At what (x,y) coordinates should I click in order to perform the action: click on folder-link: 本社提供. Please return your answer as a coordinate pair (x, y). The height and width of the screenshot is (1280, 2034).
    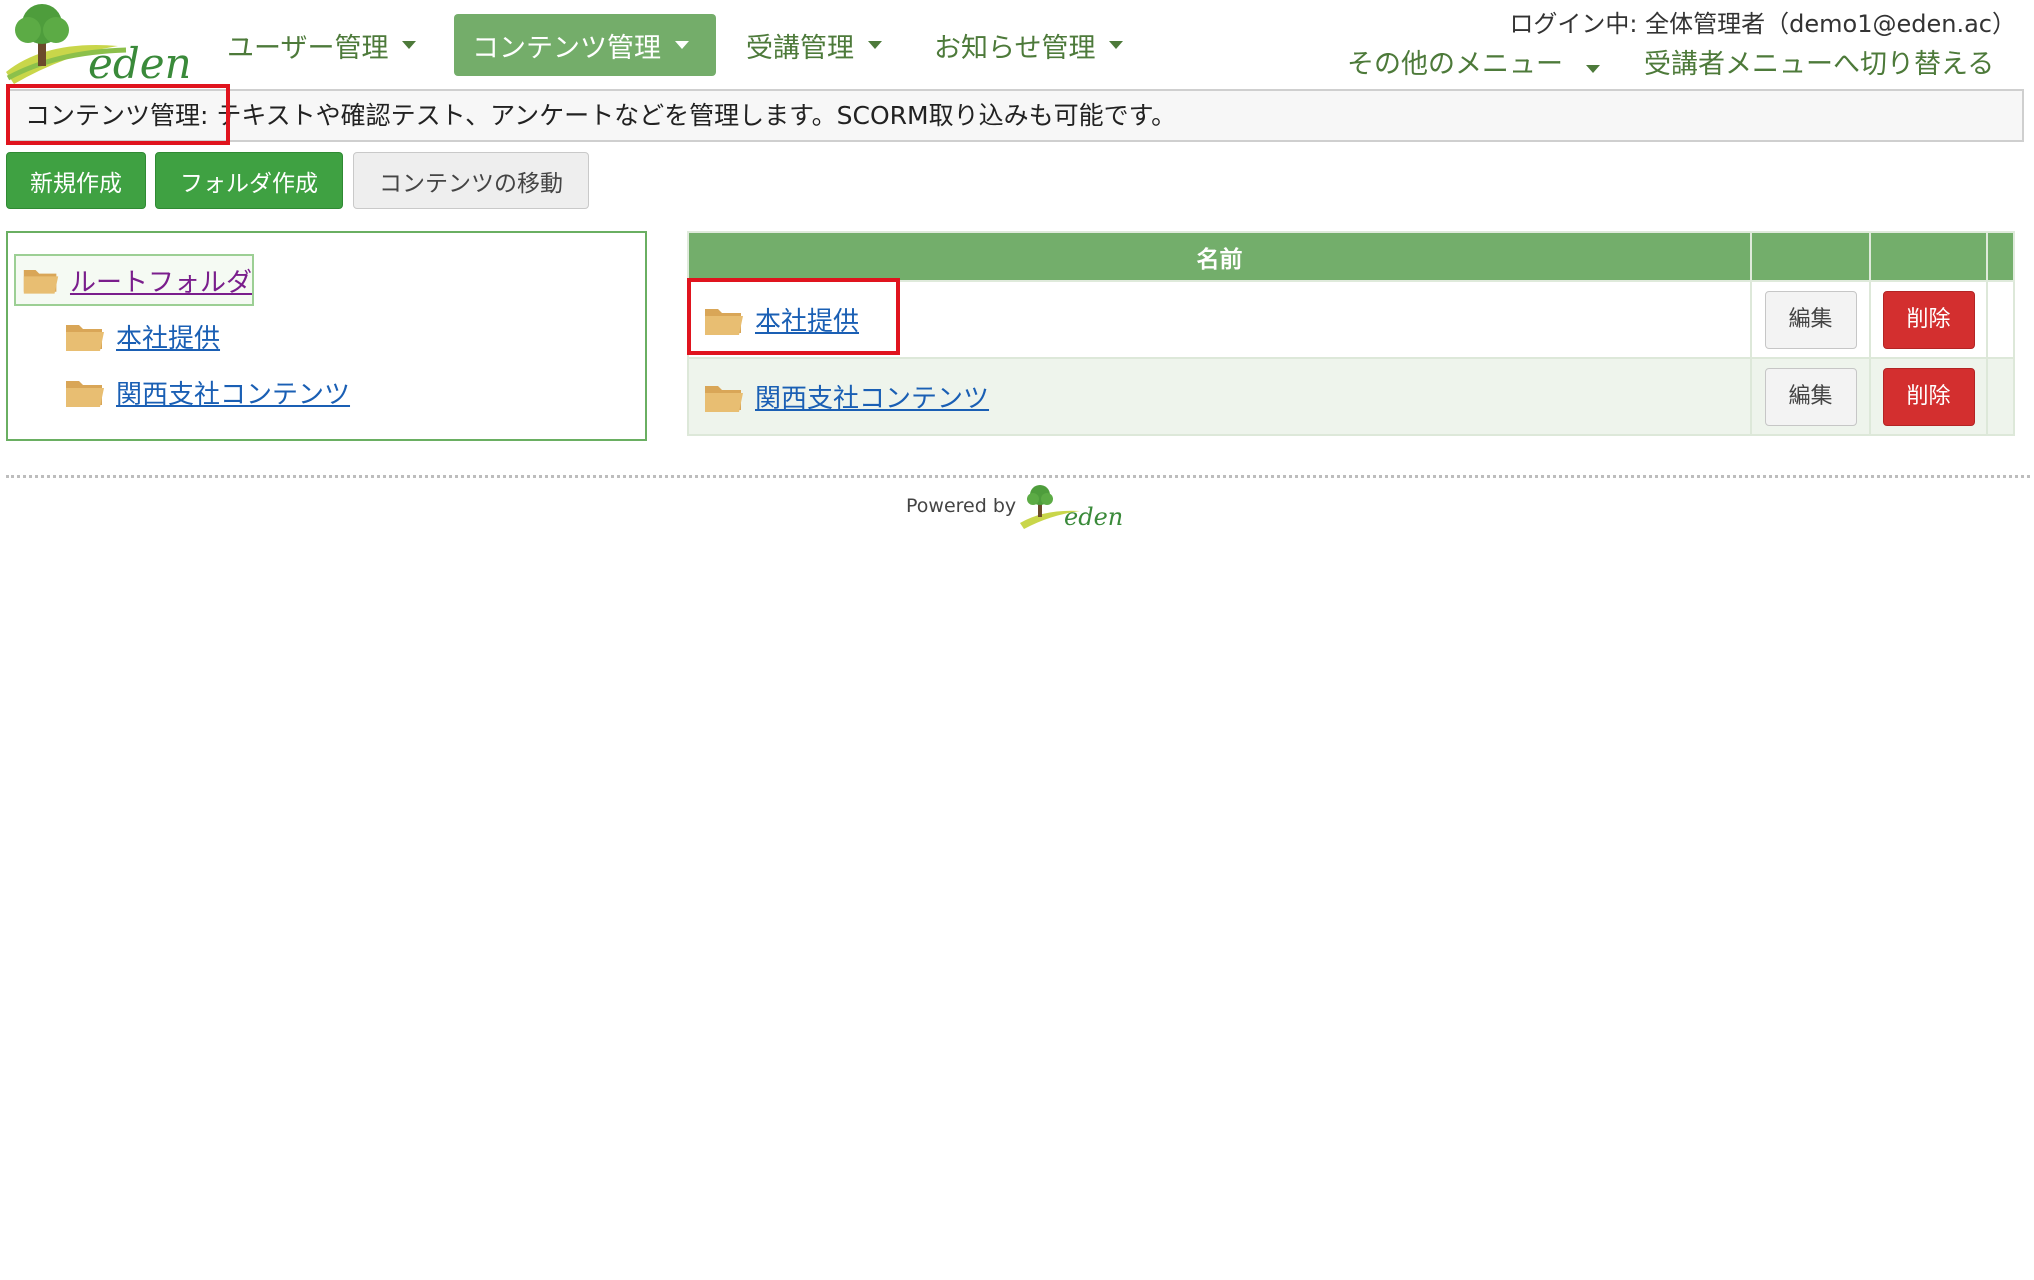
    Looking at the image, I should click on (807, 319).